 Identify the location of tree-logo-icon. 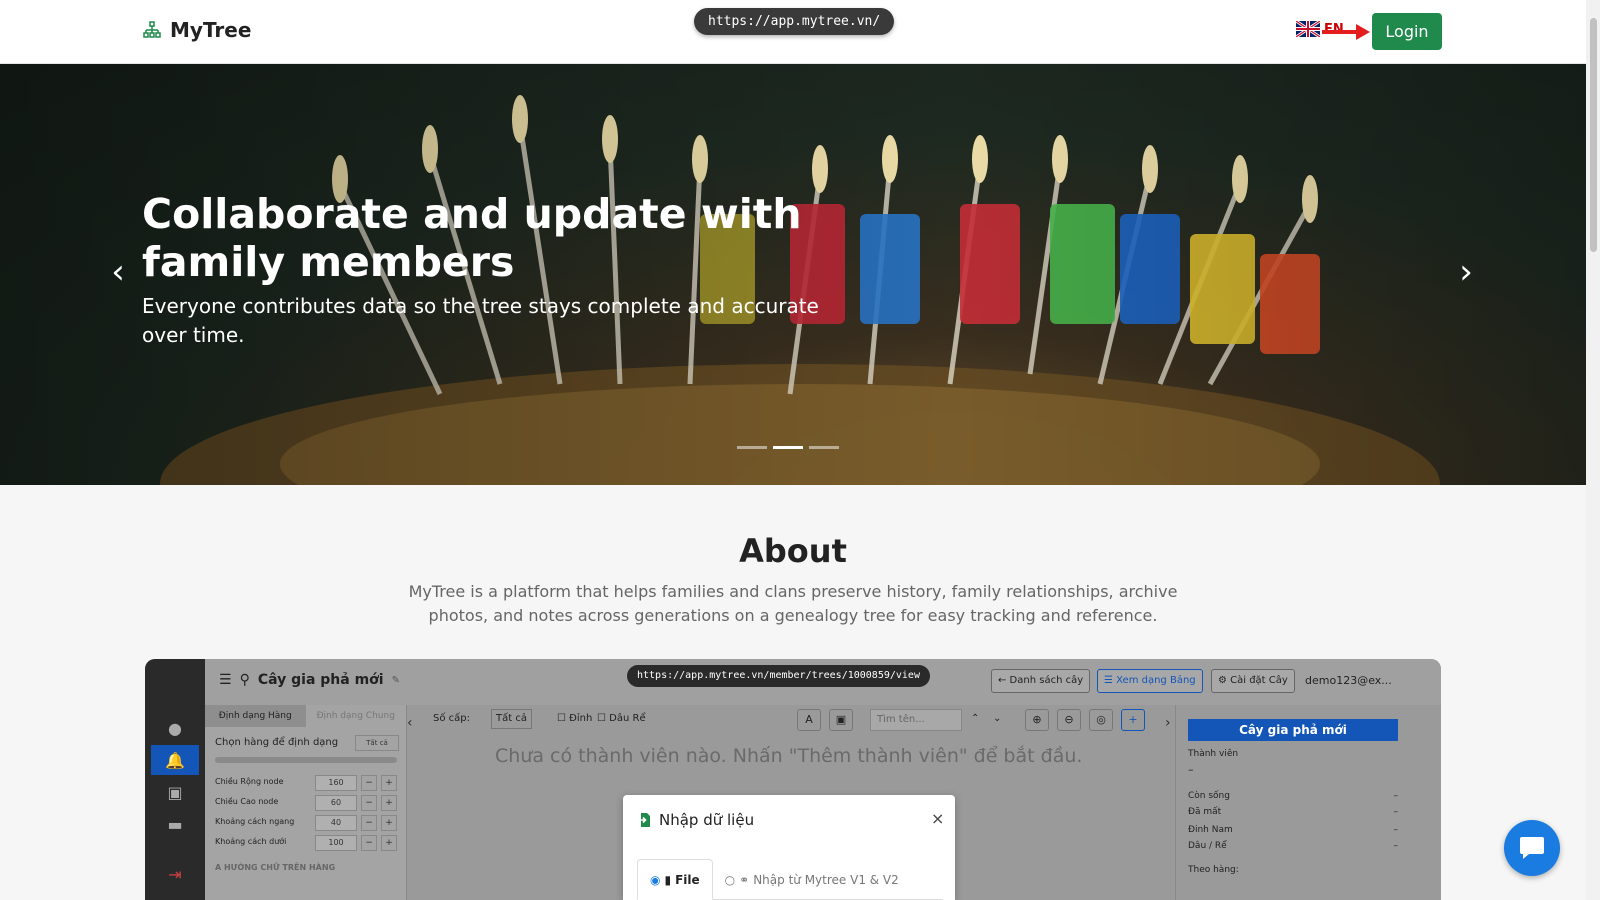
(152, 29).